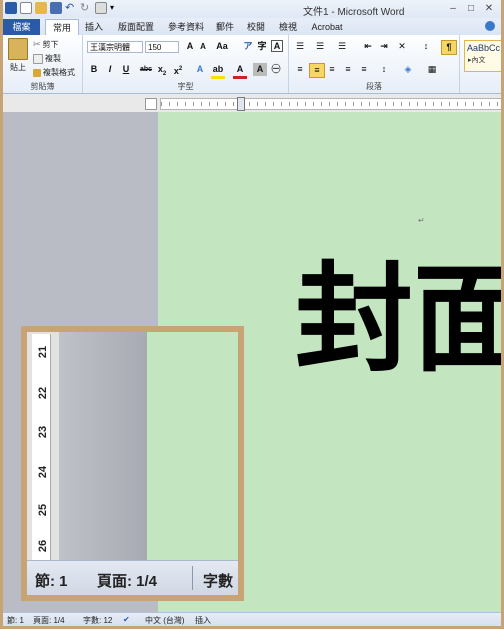  I want to click on mag-status-divider, so click(192, 578).